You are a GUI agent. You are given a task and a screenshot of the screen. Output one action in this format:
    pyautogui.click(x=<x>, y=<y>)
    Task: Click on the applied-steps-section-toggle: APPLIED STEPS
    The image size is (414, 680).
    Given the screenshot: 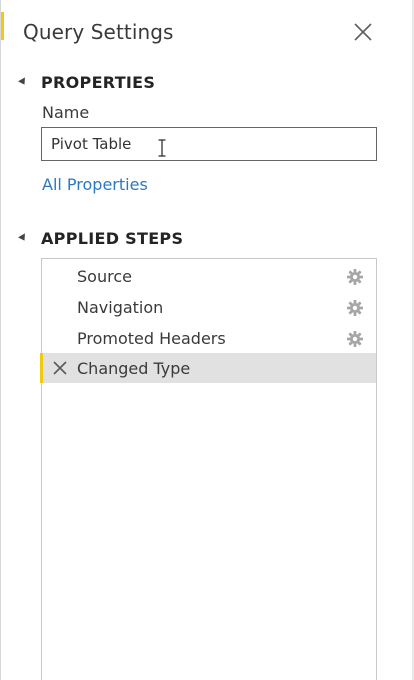 What is the action you would take?
    pyautogui.click(x=101, y=238)
    